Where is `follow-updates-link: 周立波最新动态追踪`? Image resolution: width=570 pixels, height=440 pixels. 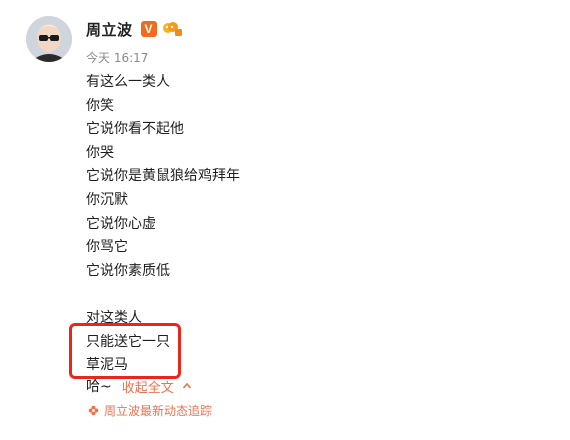
follow-updates-link: 周立波最新动态追踪 is located at coordinates (150, 410).